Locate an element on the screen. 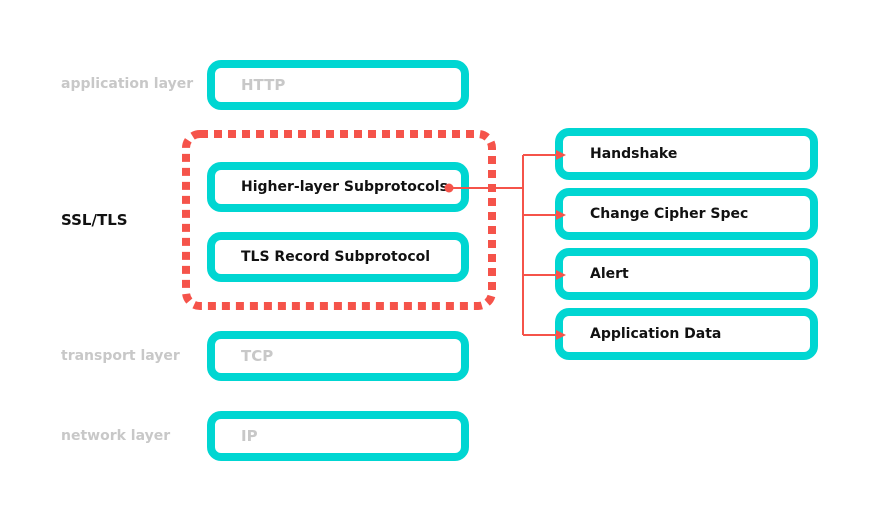 This screenshot has height=520, width=880. ip-label: IP is located at coordinates (249, 436).